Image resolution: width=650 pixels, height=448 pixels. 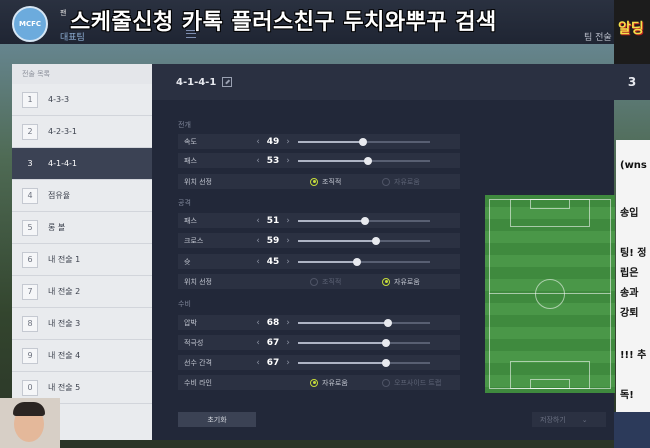 What do you see at coordinates (629, 313) in the screenshot?
I see `chat-line: 강퇴` at bounding box center [629, 313].